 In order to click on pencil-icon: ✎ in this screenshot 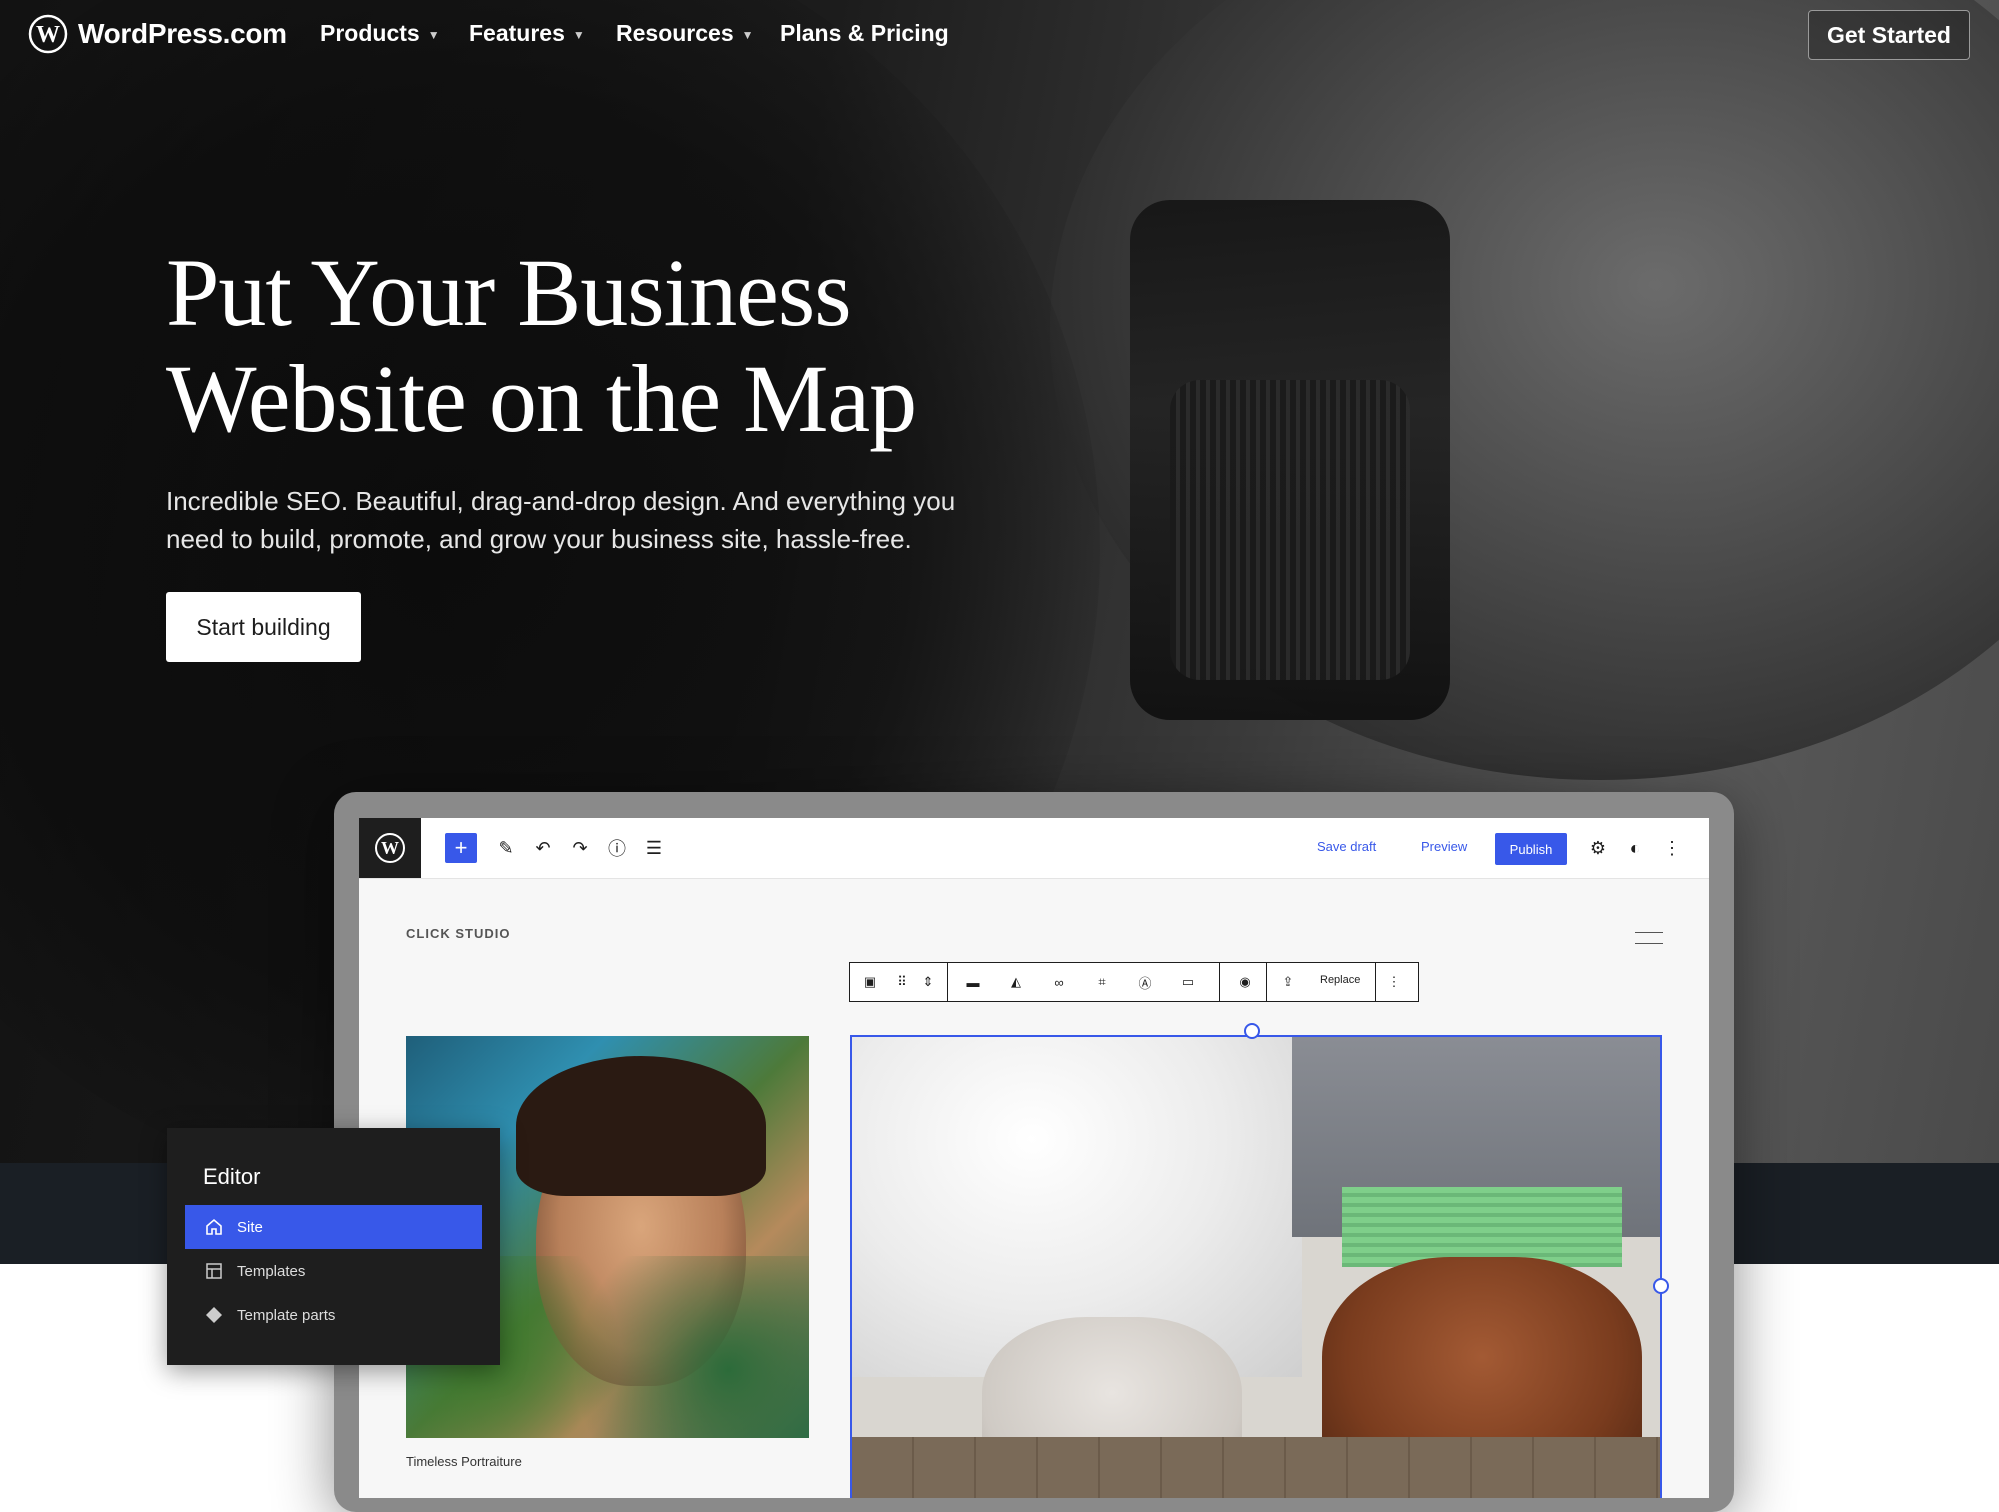, I will do `click(506, 848)`.